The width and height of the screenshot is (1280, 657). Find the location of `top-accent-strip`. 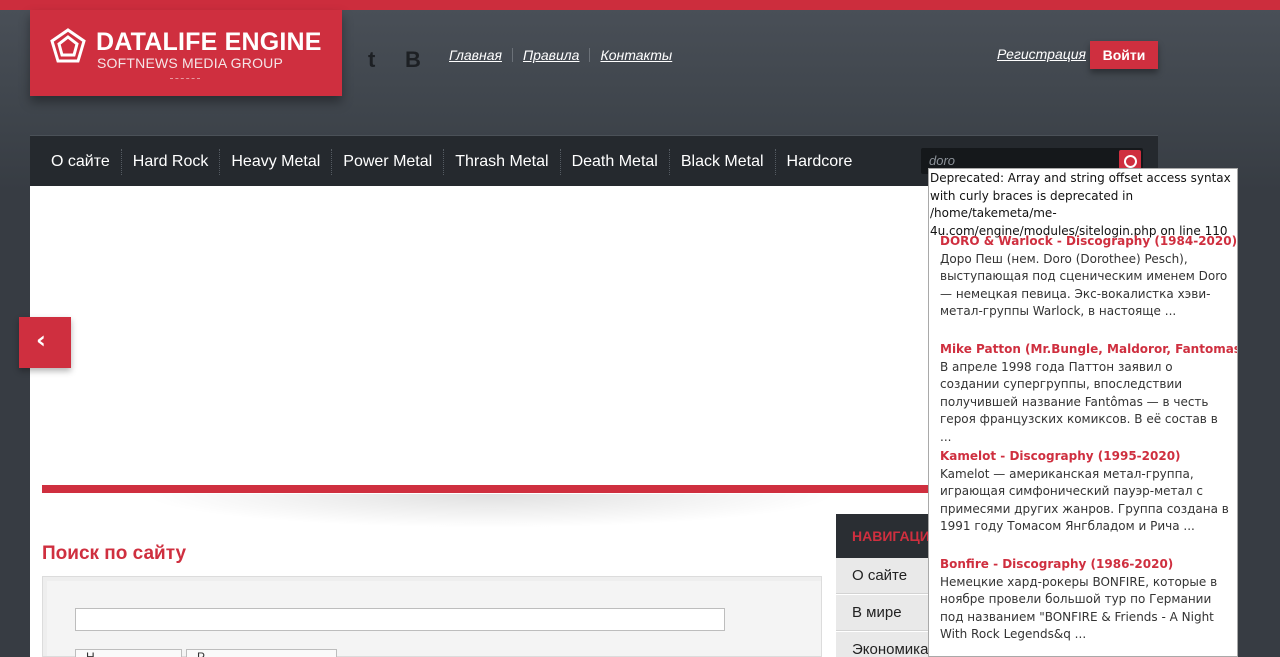

top-accent-strip is located at coordinates (640, 5).